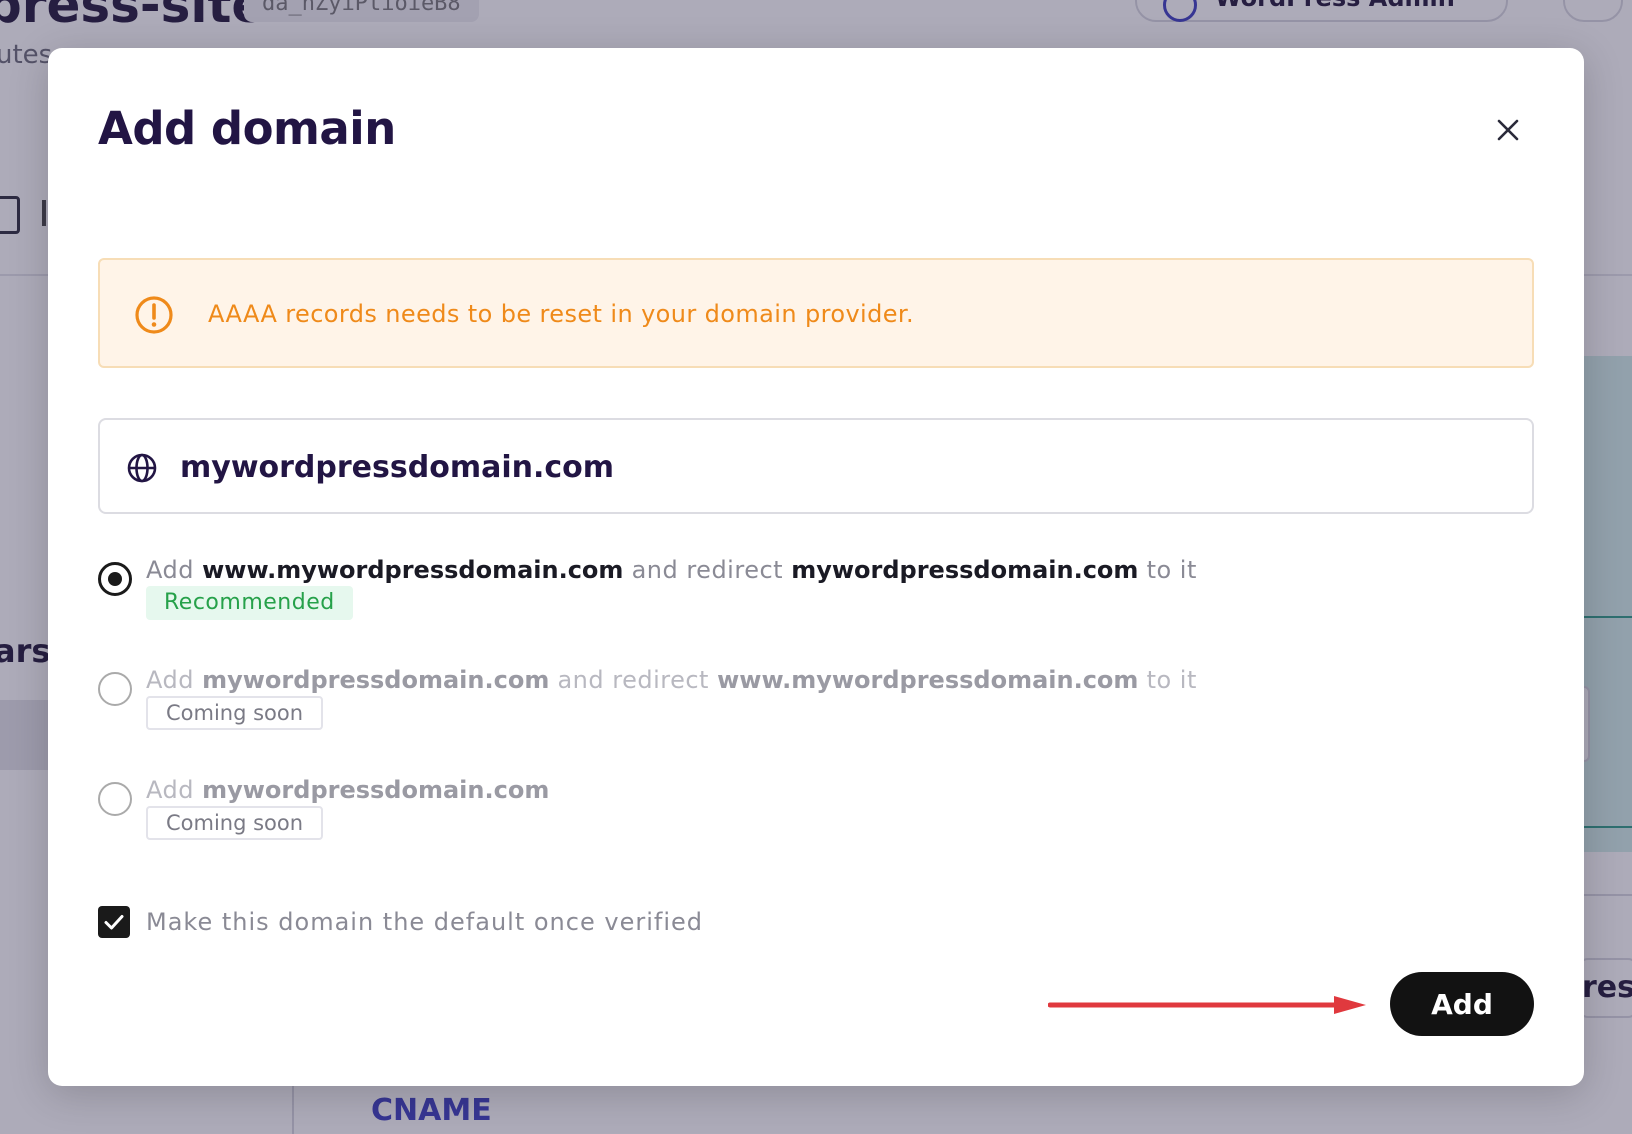 The height and width of the screenshot is (1134, 1632). Describe the element at coordinates (698, 816) in the screenshot. I see `domain-option-apex-only: Add mywordpressdomain.com Coming soon` at that location.